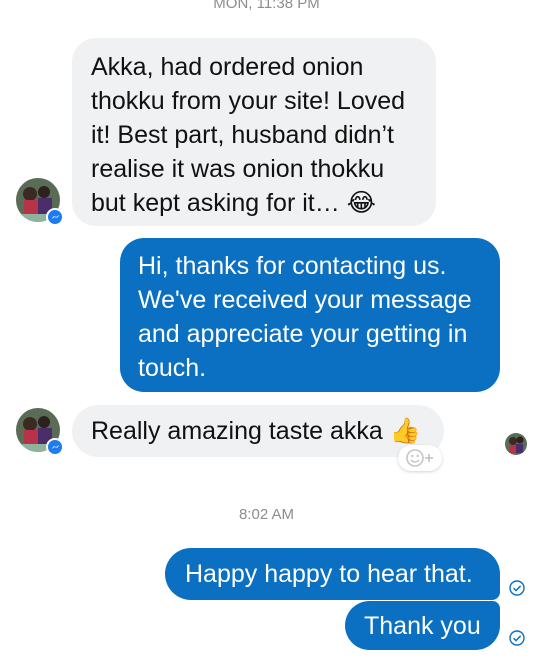 The width and height of the screenshot is (533, 666). I want to click on incoming-message-bubble: Really amazing taste akka 👍, so click(258, 431).